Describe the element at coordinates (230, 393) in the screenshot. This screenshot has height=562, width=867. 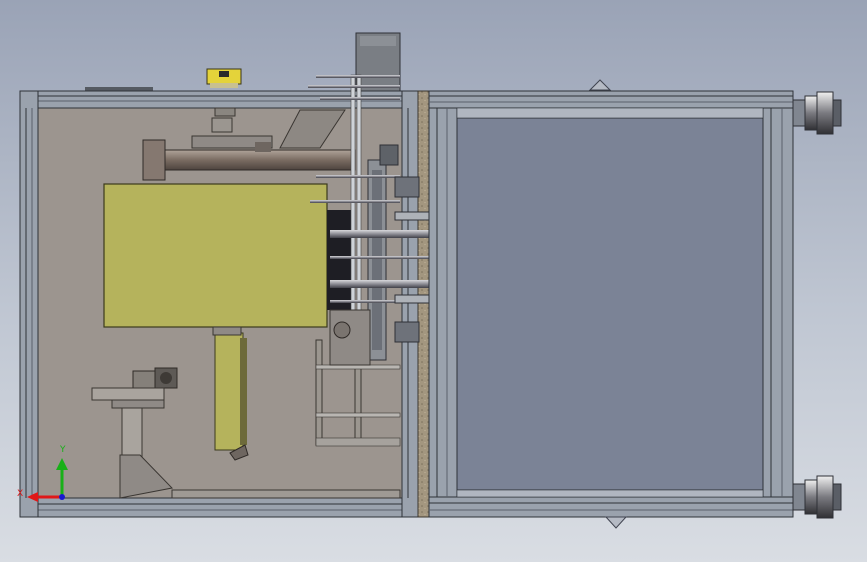
I see `vertical-slide-guide` at that location.